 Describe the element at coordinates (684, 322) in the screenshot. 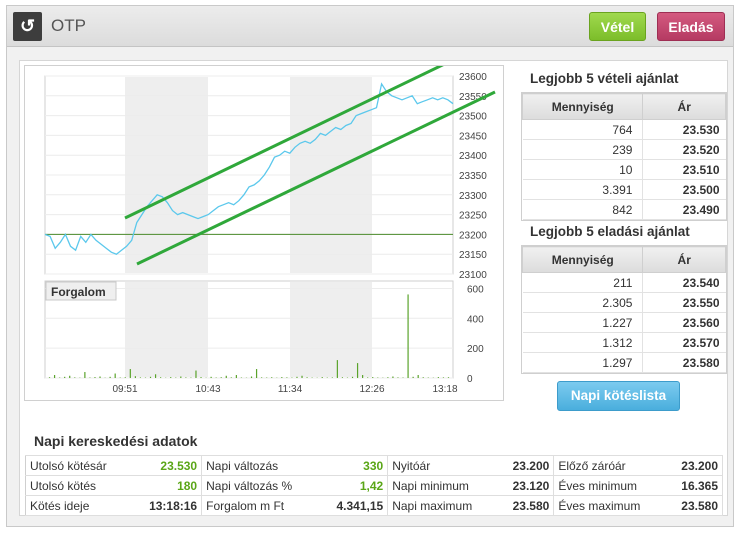

I see `order-price: 23.560` at that location.